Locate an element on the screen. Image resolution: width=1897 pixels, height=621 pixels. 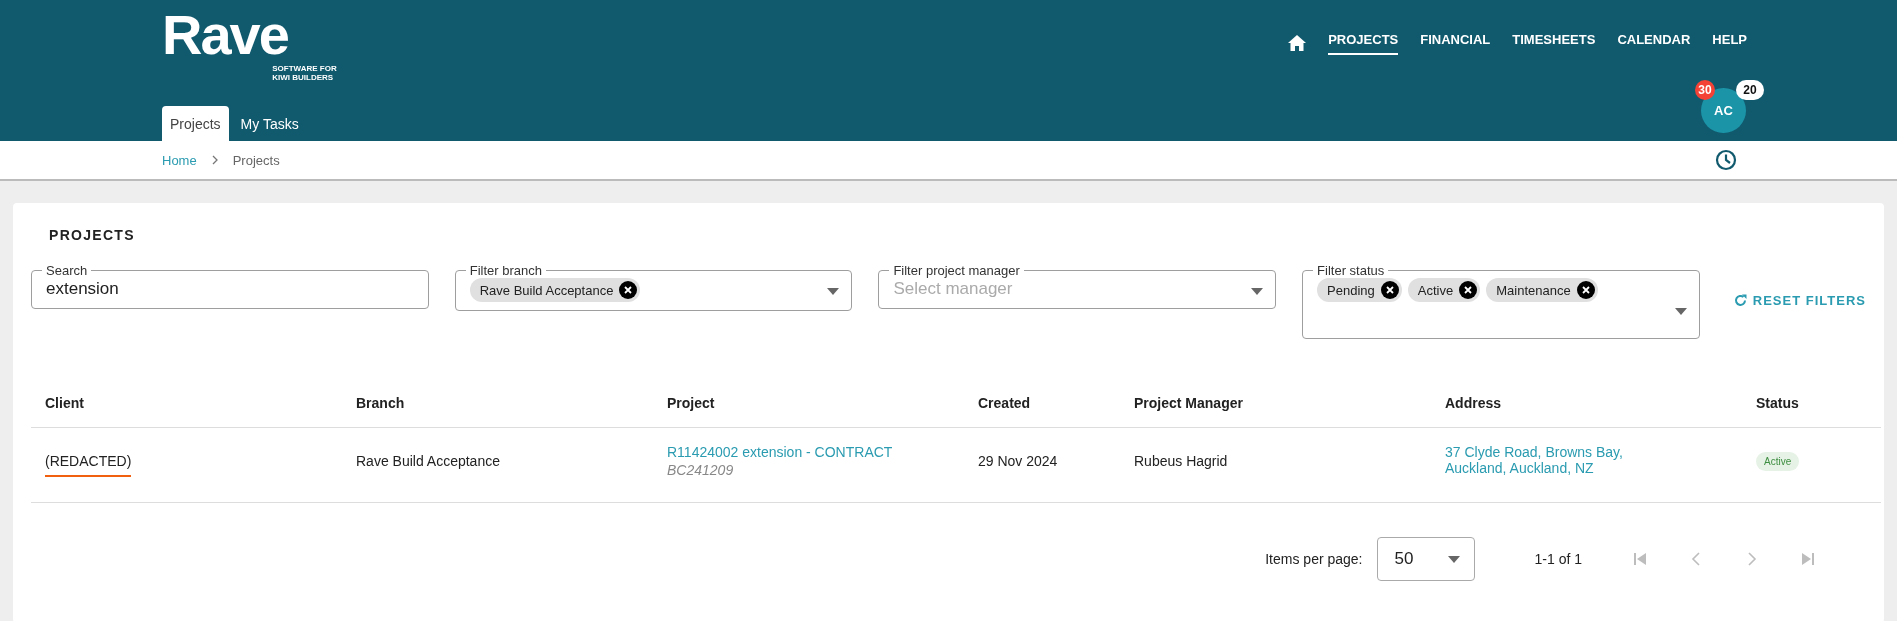
section-title: PROJECTS is located at coordinates (92, 235).